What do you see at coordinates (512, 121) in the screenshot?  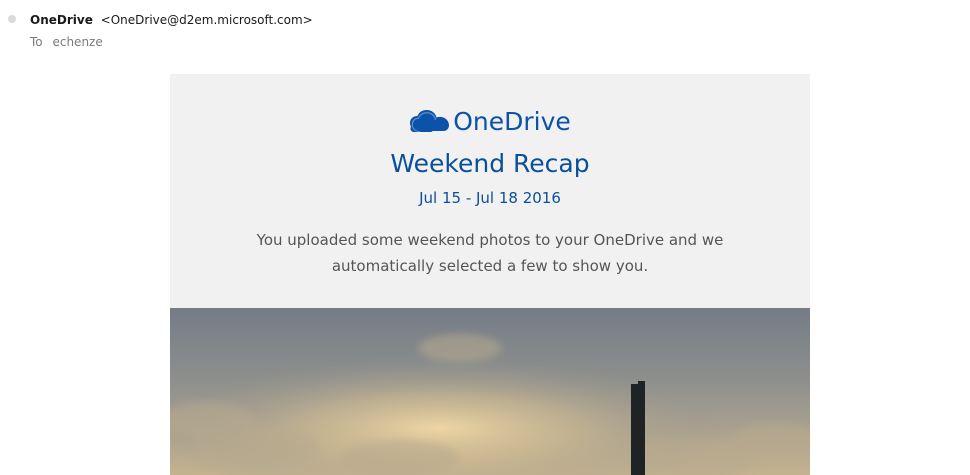 I see `brand-name: OneDrive` at bounding box center [512, 121].